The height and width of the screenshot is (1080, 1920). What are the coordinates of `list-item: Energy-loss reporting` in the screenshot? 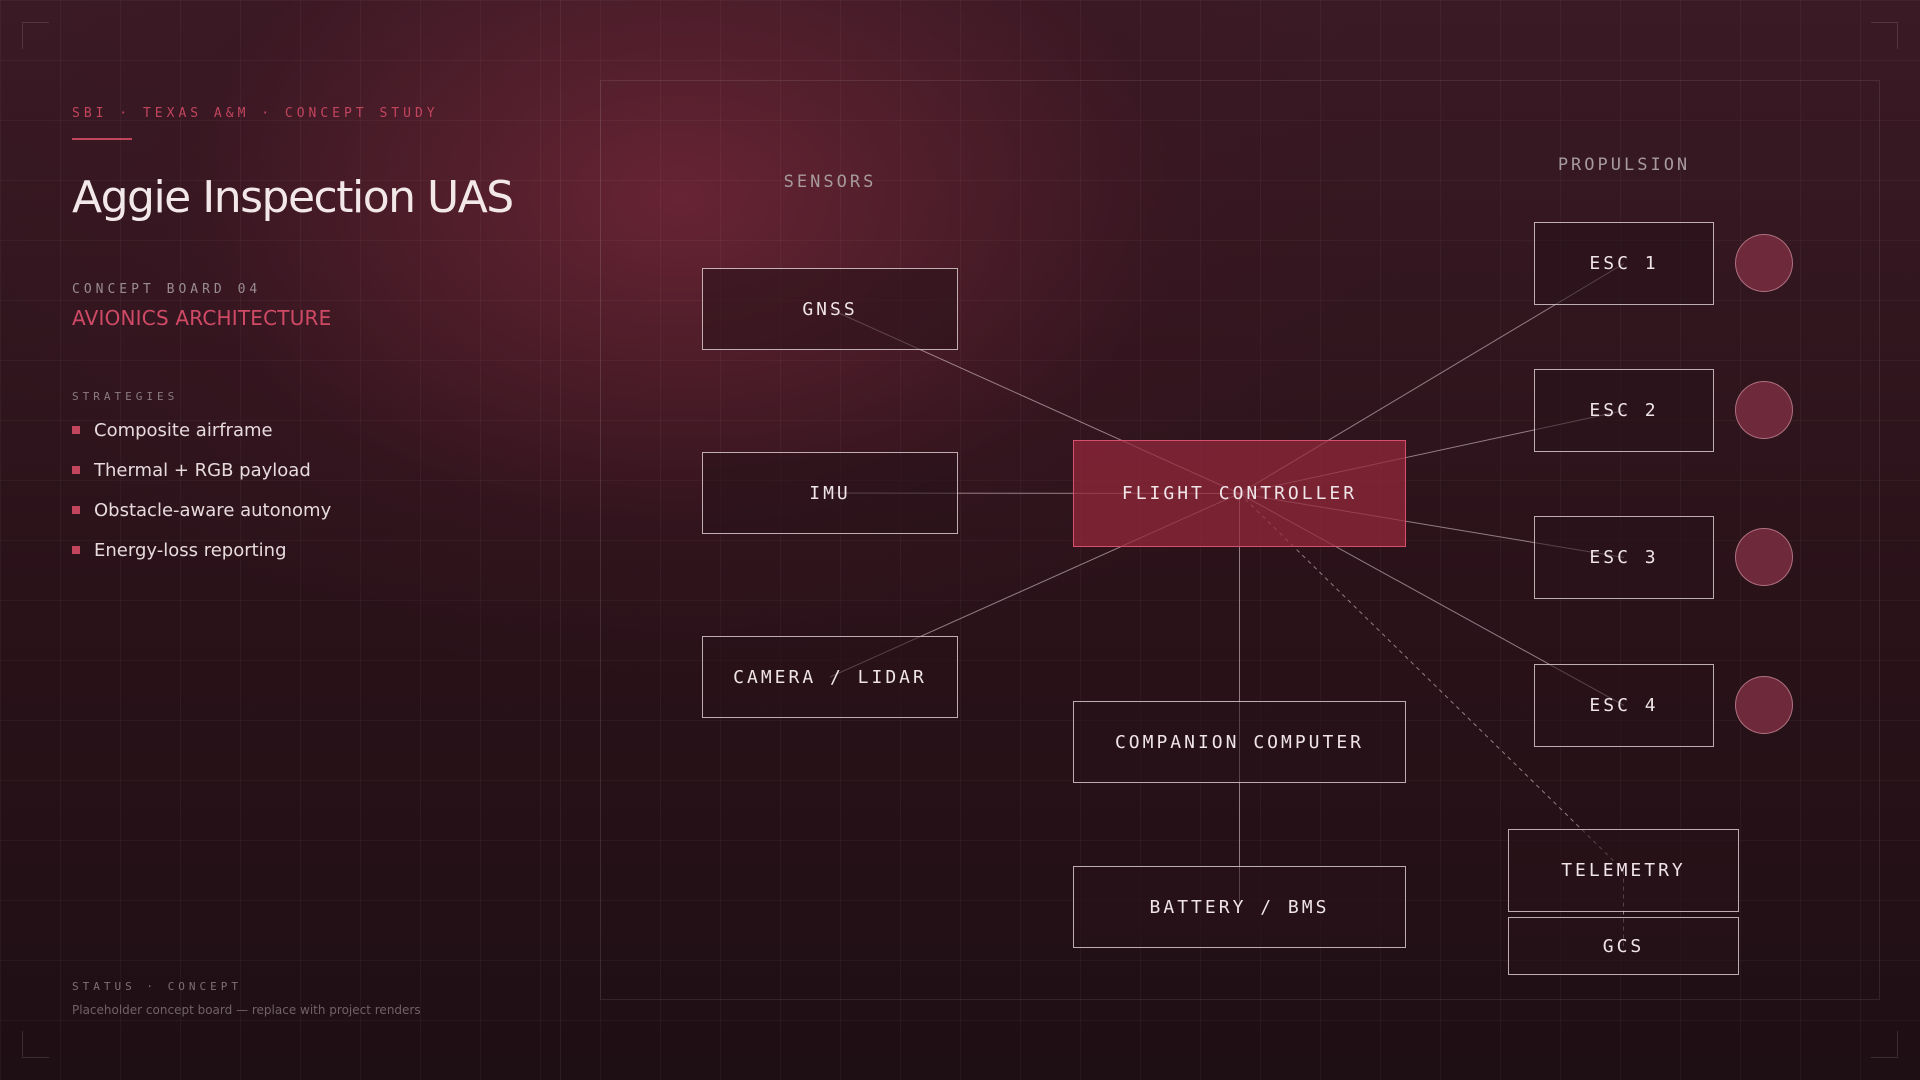 It's located at (201, 550).